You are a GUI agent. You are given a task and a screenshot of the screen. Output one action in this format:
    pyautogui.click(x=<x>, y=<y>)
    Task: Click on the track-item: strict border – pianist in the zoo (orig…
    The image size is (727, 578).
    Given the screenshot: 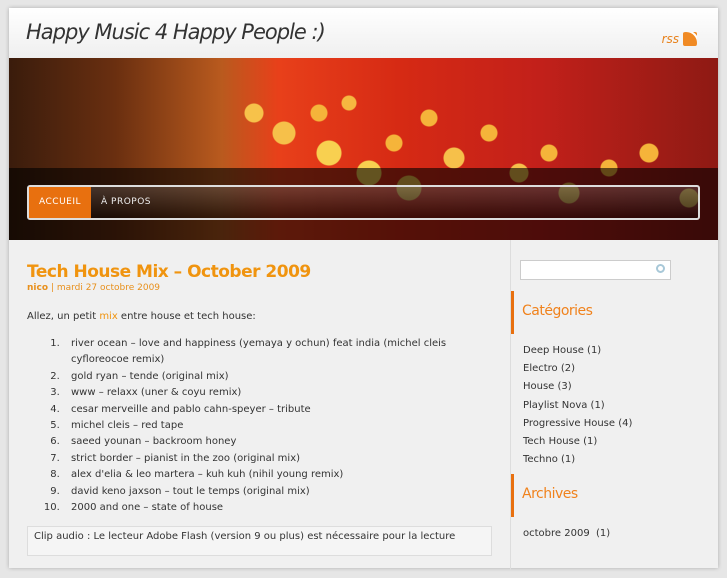 What is the action you would take?
    pyautogui.click(x=277, y=459)
    